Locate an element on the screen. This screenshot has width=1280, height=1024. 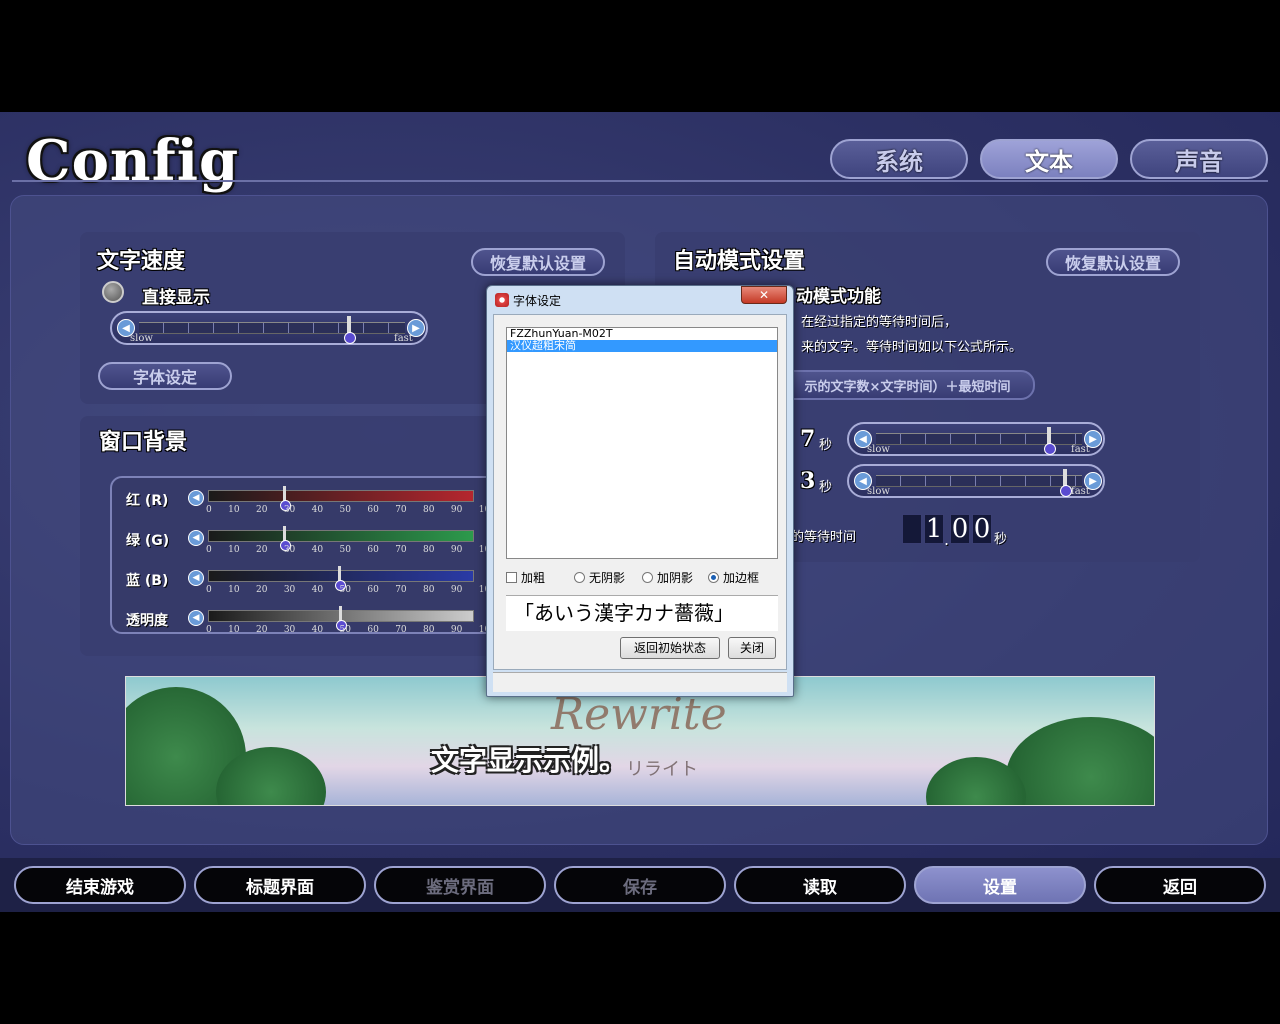
char-time-value: 7 is located at coordinates (808, 439).